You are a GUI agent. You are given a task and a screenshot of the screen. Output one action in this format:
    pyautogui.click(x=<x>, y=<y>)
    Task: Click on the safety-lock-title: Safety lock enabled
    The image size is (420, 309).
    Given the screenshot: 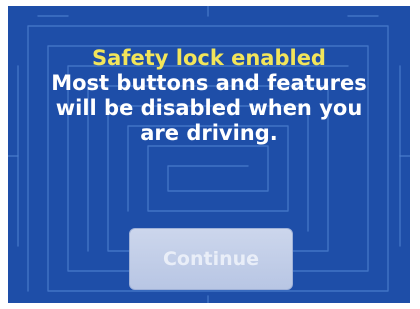 What is the action you would take?
    pyautogui.click(x=209, y=58)
    